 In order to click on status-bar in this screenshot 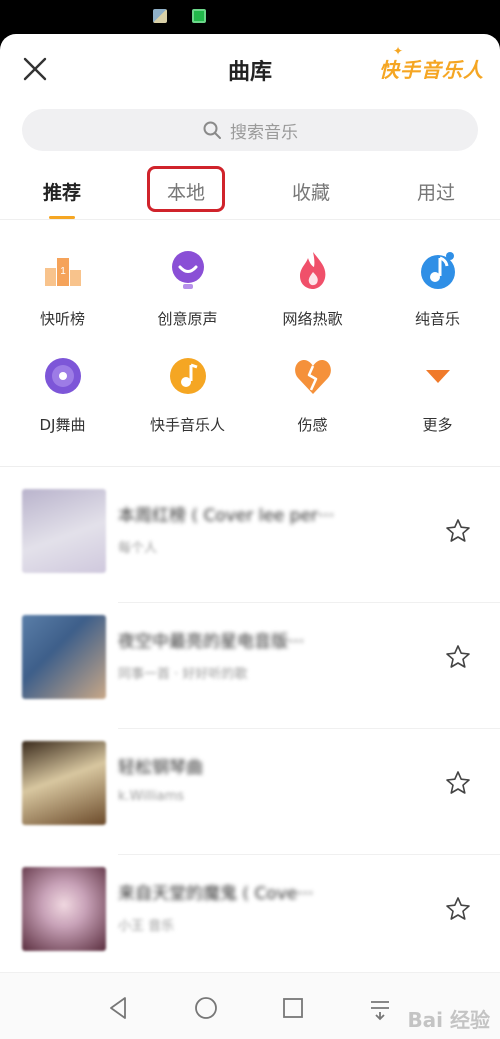, I will do `click(250, 17)`.